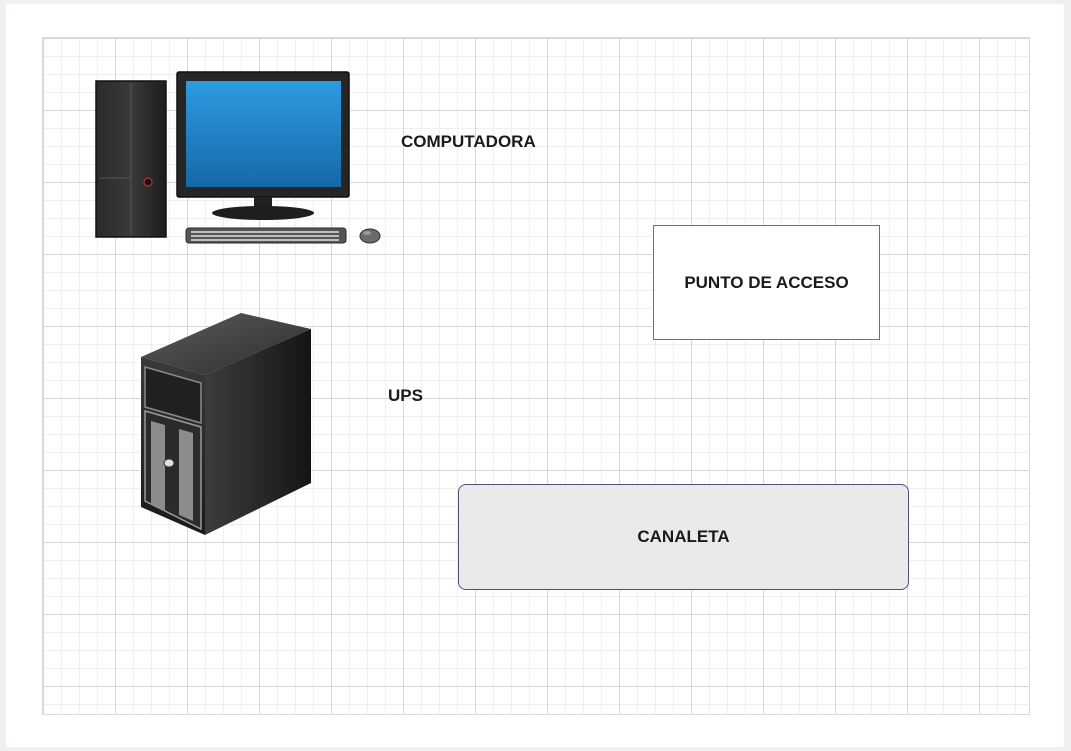 This screenshot has height=751, width=1071. I want to click on ups-label: UPS, so click(405, 395).